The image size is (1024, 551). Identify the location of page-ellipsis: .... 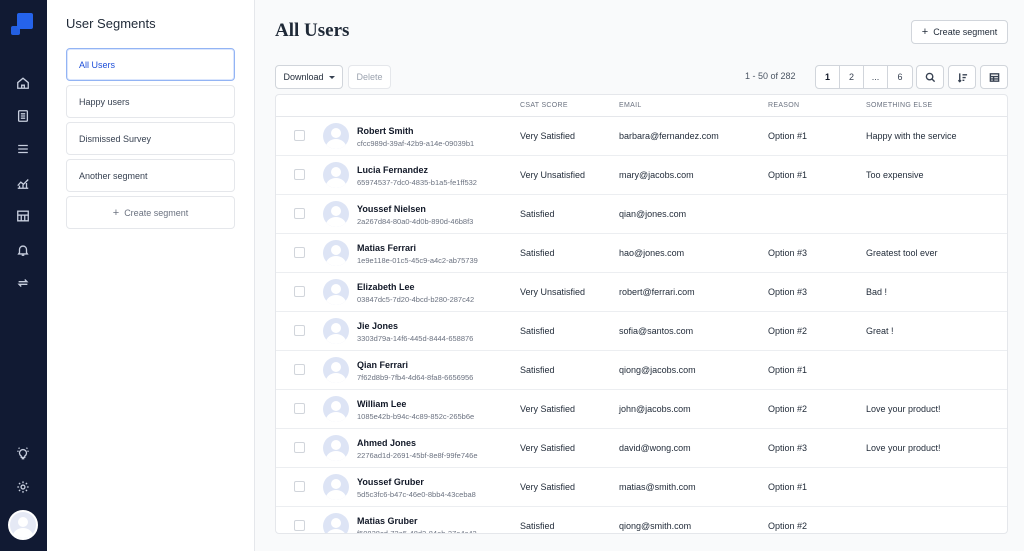
(876, 77).